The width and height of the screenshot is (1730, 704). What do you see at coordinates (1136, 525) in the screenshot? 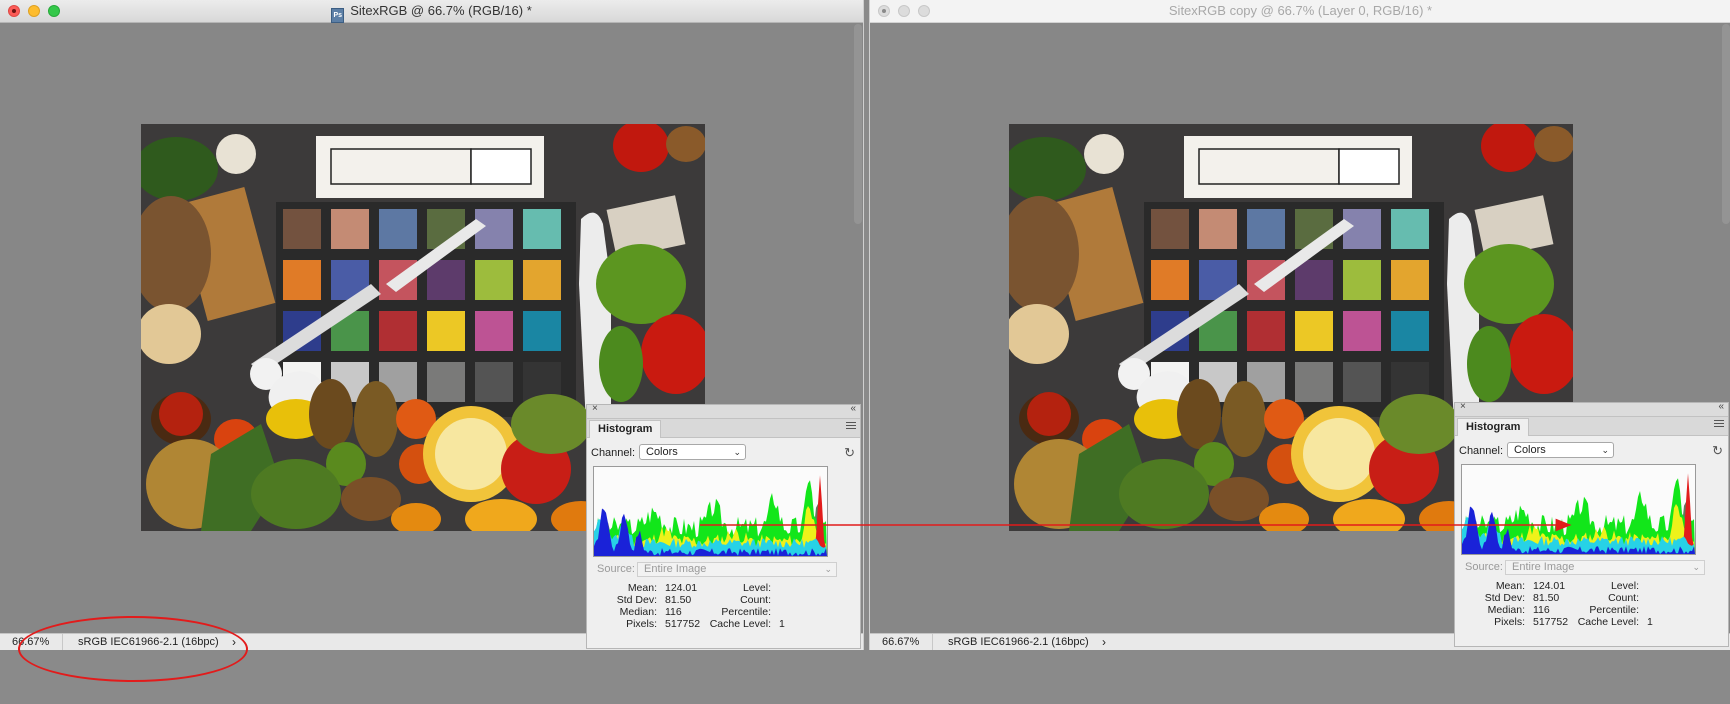
I see `annotation-overlay` at bounding box center [1136, 525].